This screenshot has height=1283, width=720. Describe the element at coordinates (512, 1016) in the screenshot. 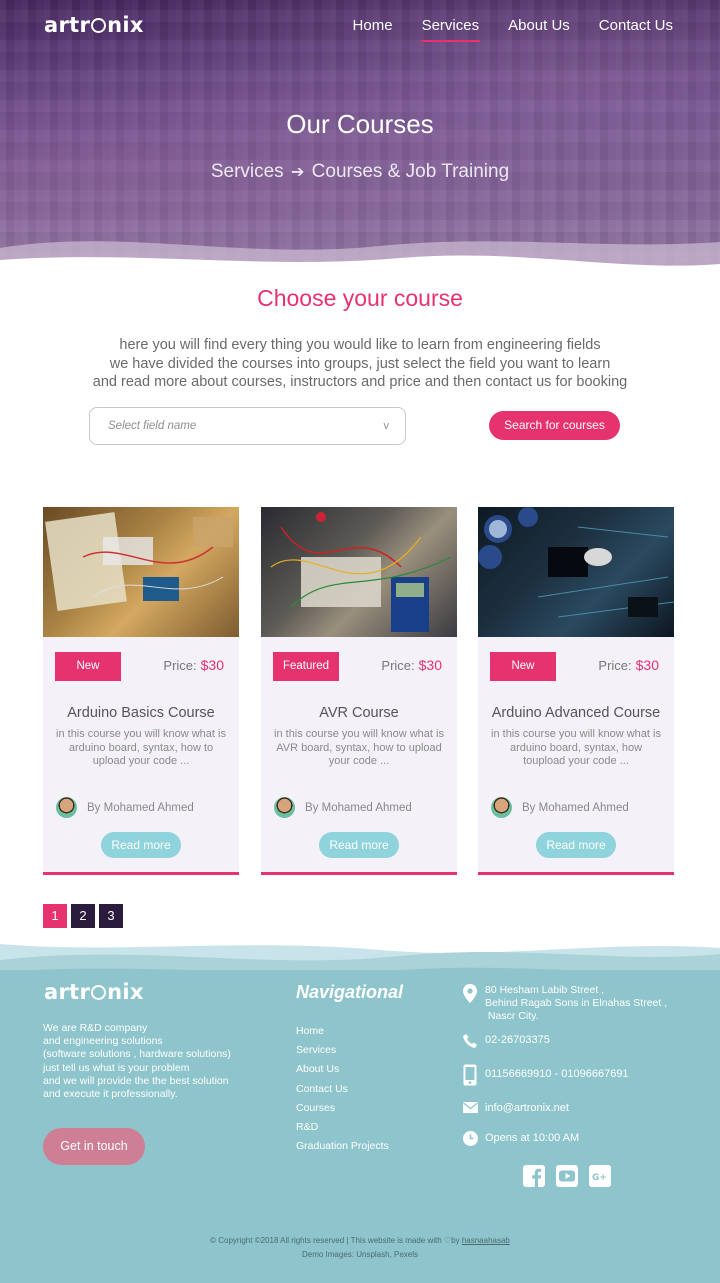

I see `address-line: Nascr City.` at that location.